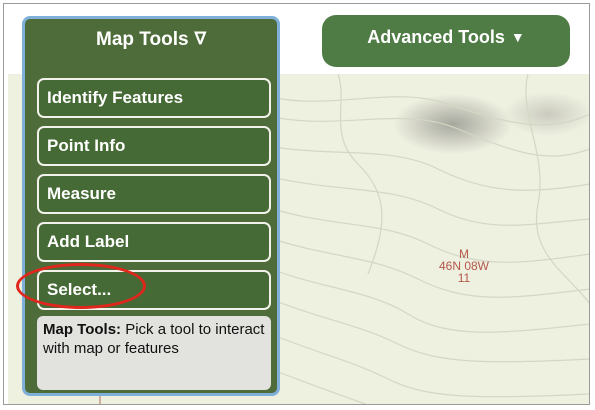 Image resolution: width=595 pixels, height=410 pixels. What do you see at coordinates (81, 286) in the screenshot?
I see `select-highlight-circle` at bounding box center [81, 286].